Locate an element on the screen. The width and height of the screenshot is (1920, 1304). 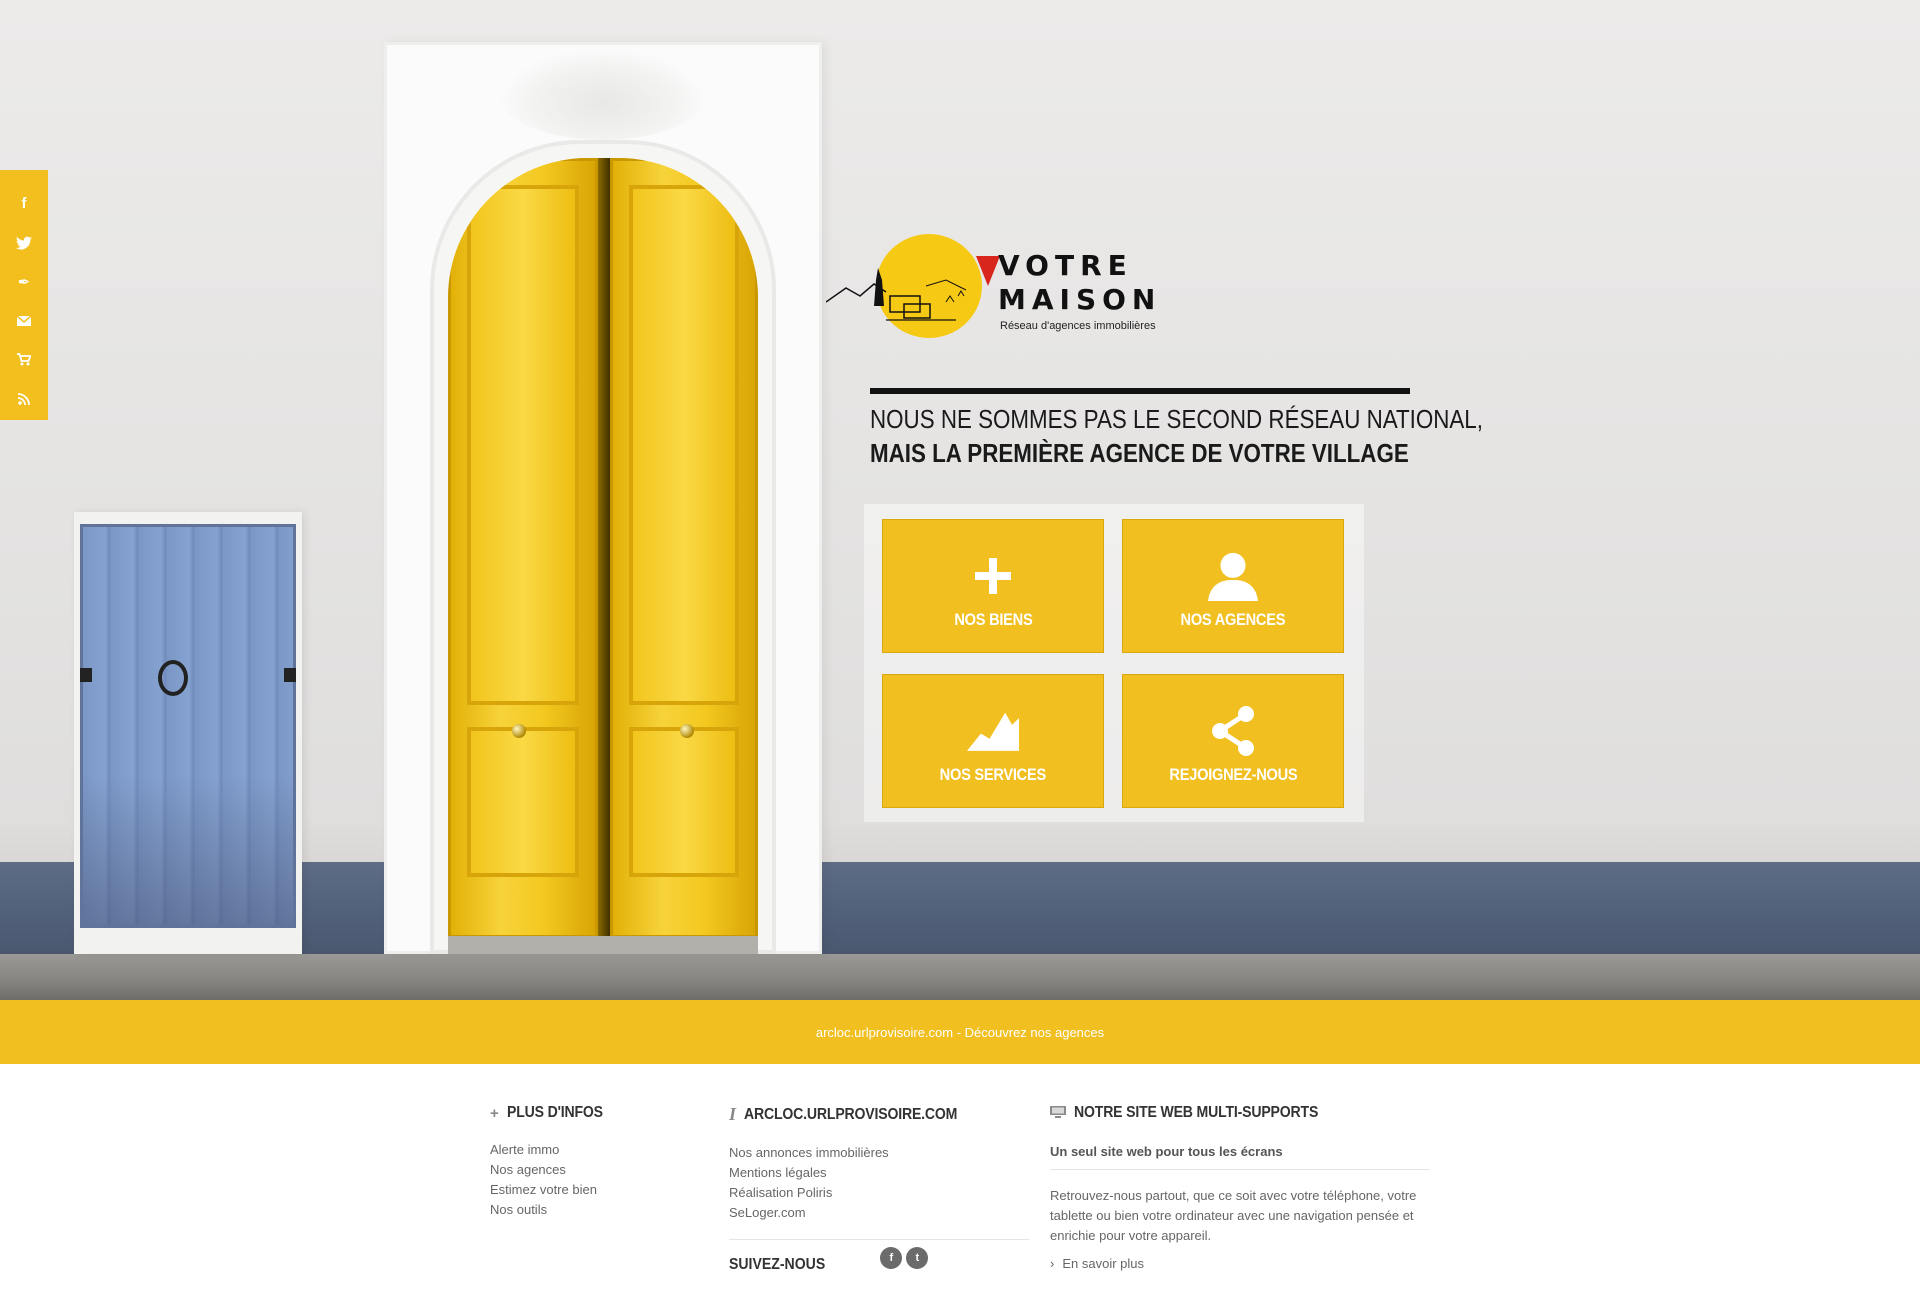
sidewalk is located at coordinates (960, 977).